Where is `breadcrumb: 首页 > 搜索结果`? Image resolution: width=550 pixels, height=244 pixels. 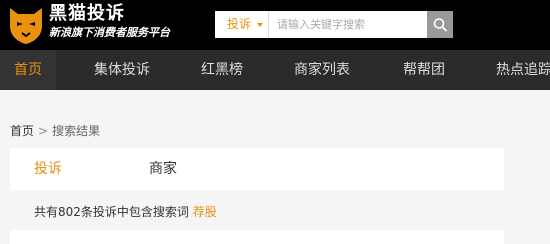
breadcrumb: 首页 > 搜索结果 is located at coordinates (55, 130).